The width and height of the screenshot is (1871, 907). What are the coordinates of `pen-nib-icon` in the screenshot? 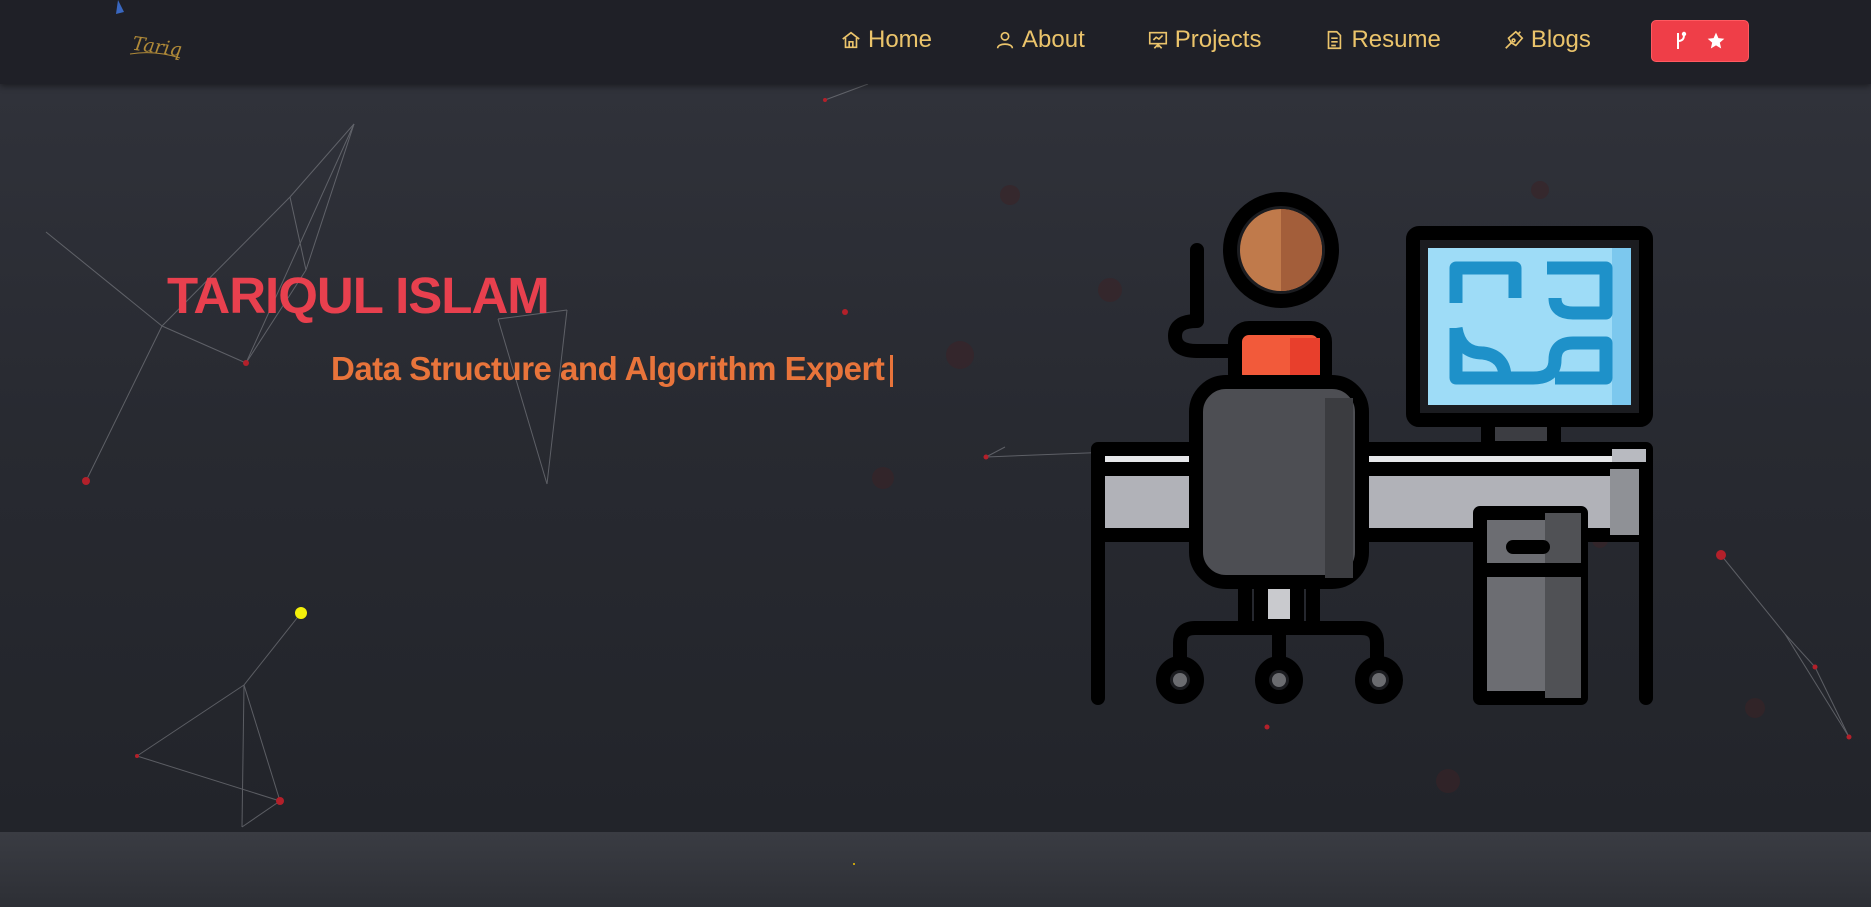 It's located at (1514, 39).